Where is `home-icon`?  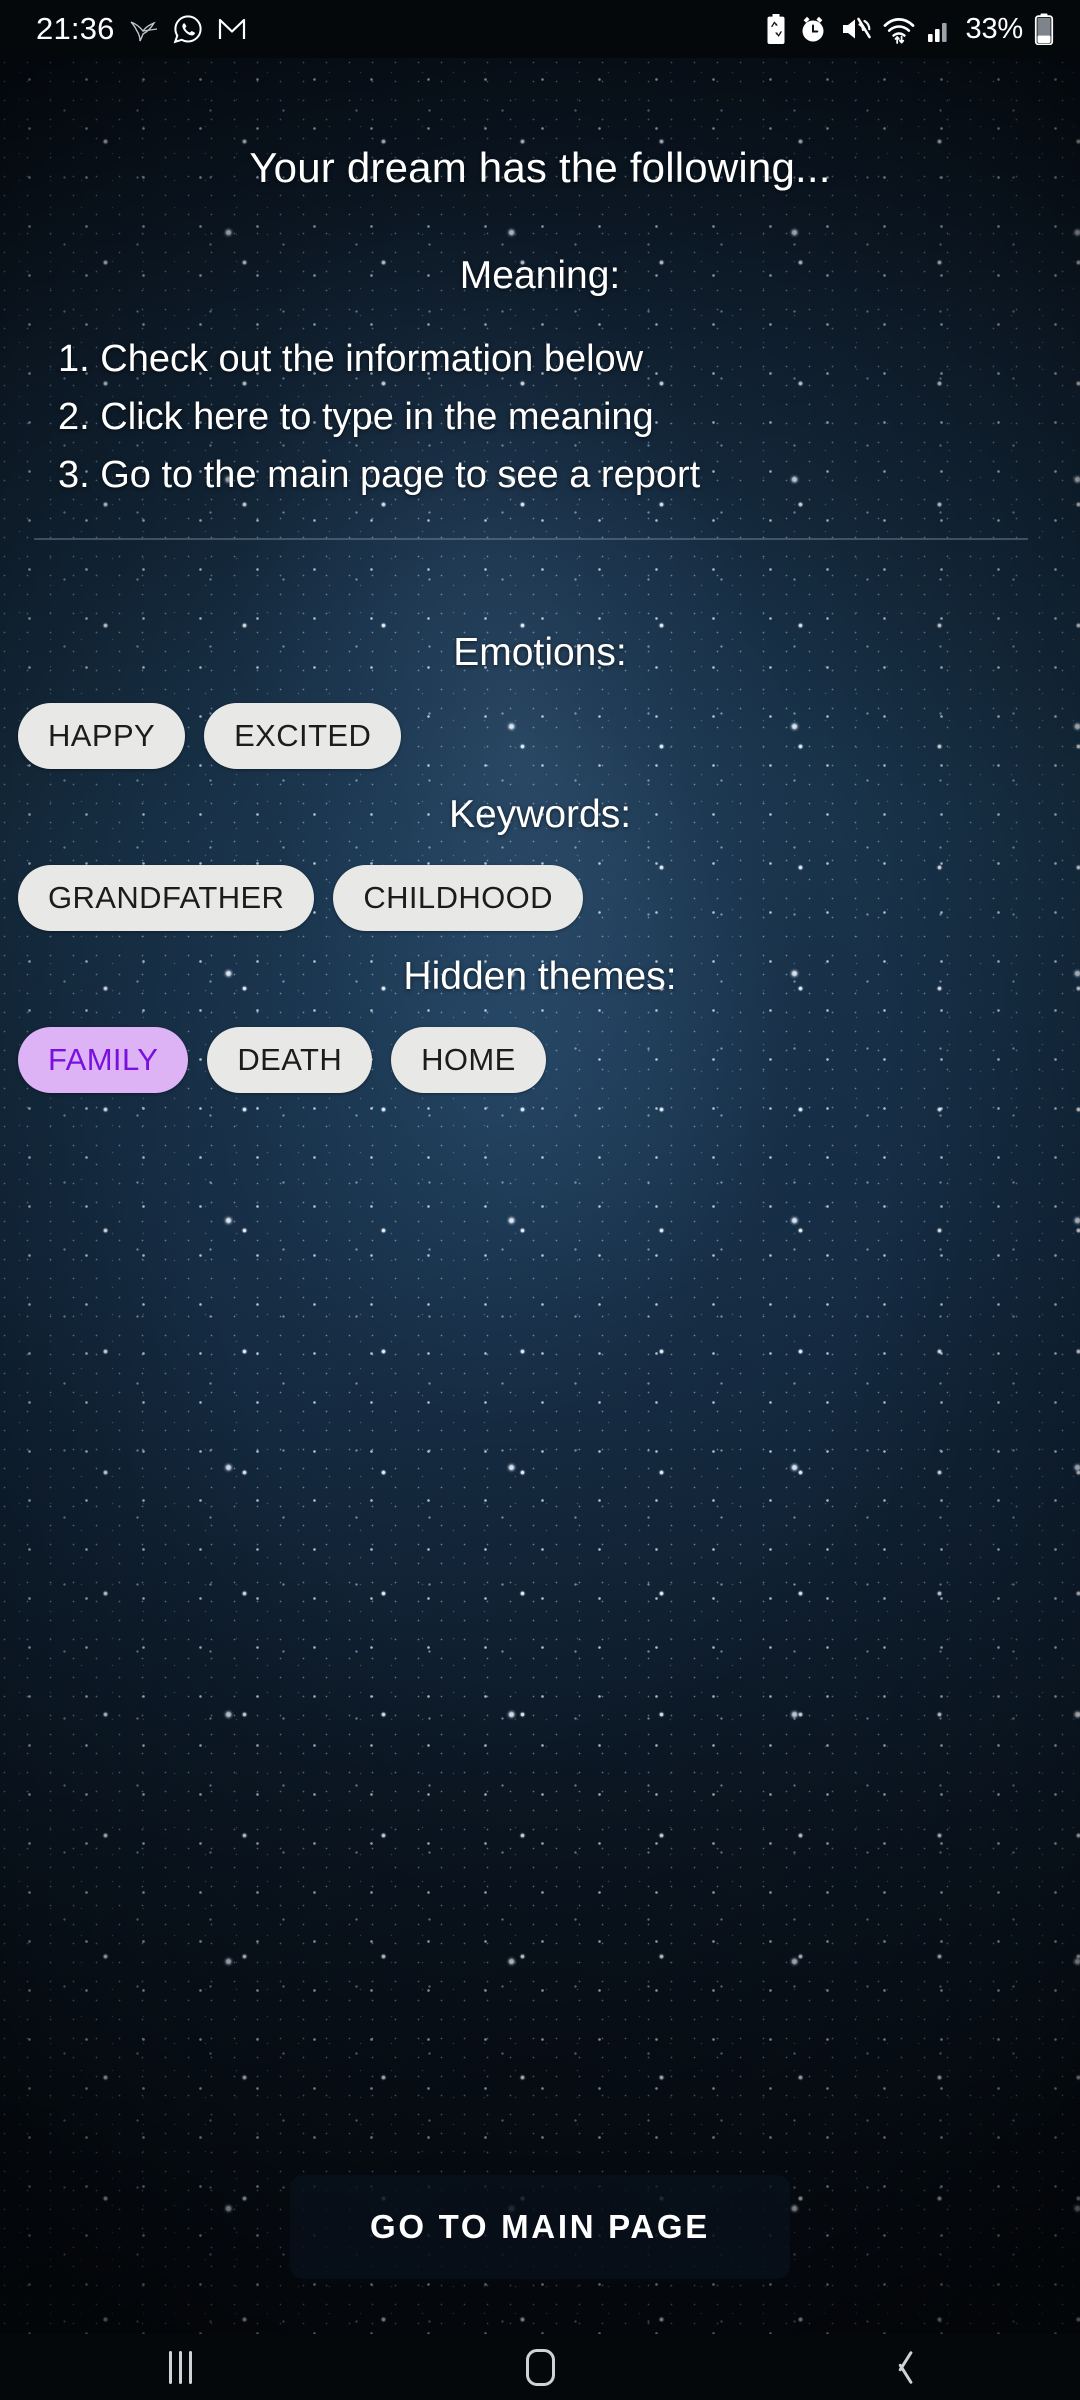 home-icon is located at coordinates (540, 2367).